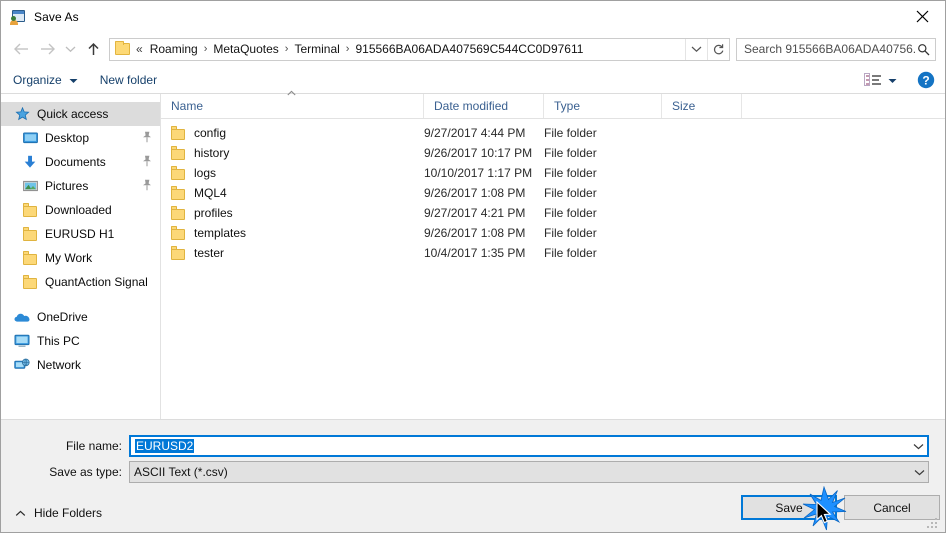  What do you see at coordinates (80, 138) in the screenshot?
I see `sidebar-item-desktop: Desktop` at bounding box center [80, 138].